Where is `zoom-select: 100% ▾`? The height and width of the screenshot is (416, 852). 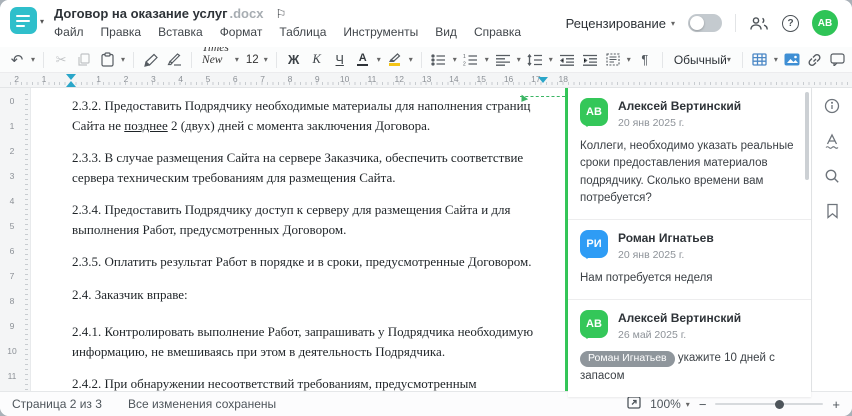 zoom-select: 100% ▾ is located at coordinates (670, 404).